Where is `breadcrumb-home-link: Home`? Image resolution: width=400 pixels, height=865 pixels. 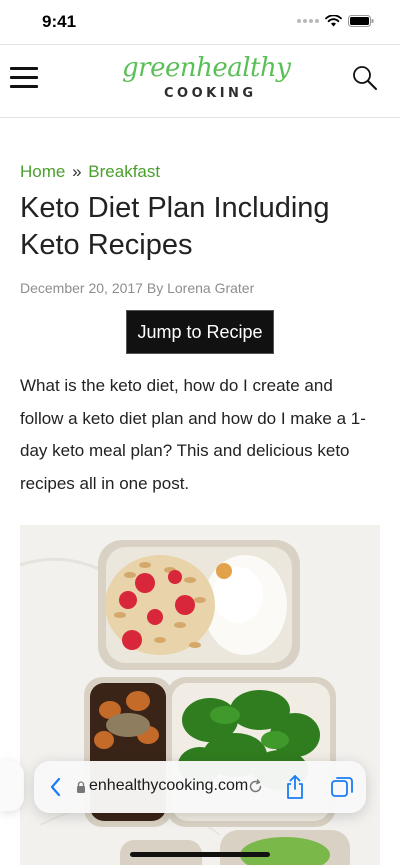
breadcrumb-home-link: Home is located at coordinates (42, 171).